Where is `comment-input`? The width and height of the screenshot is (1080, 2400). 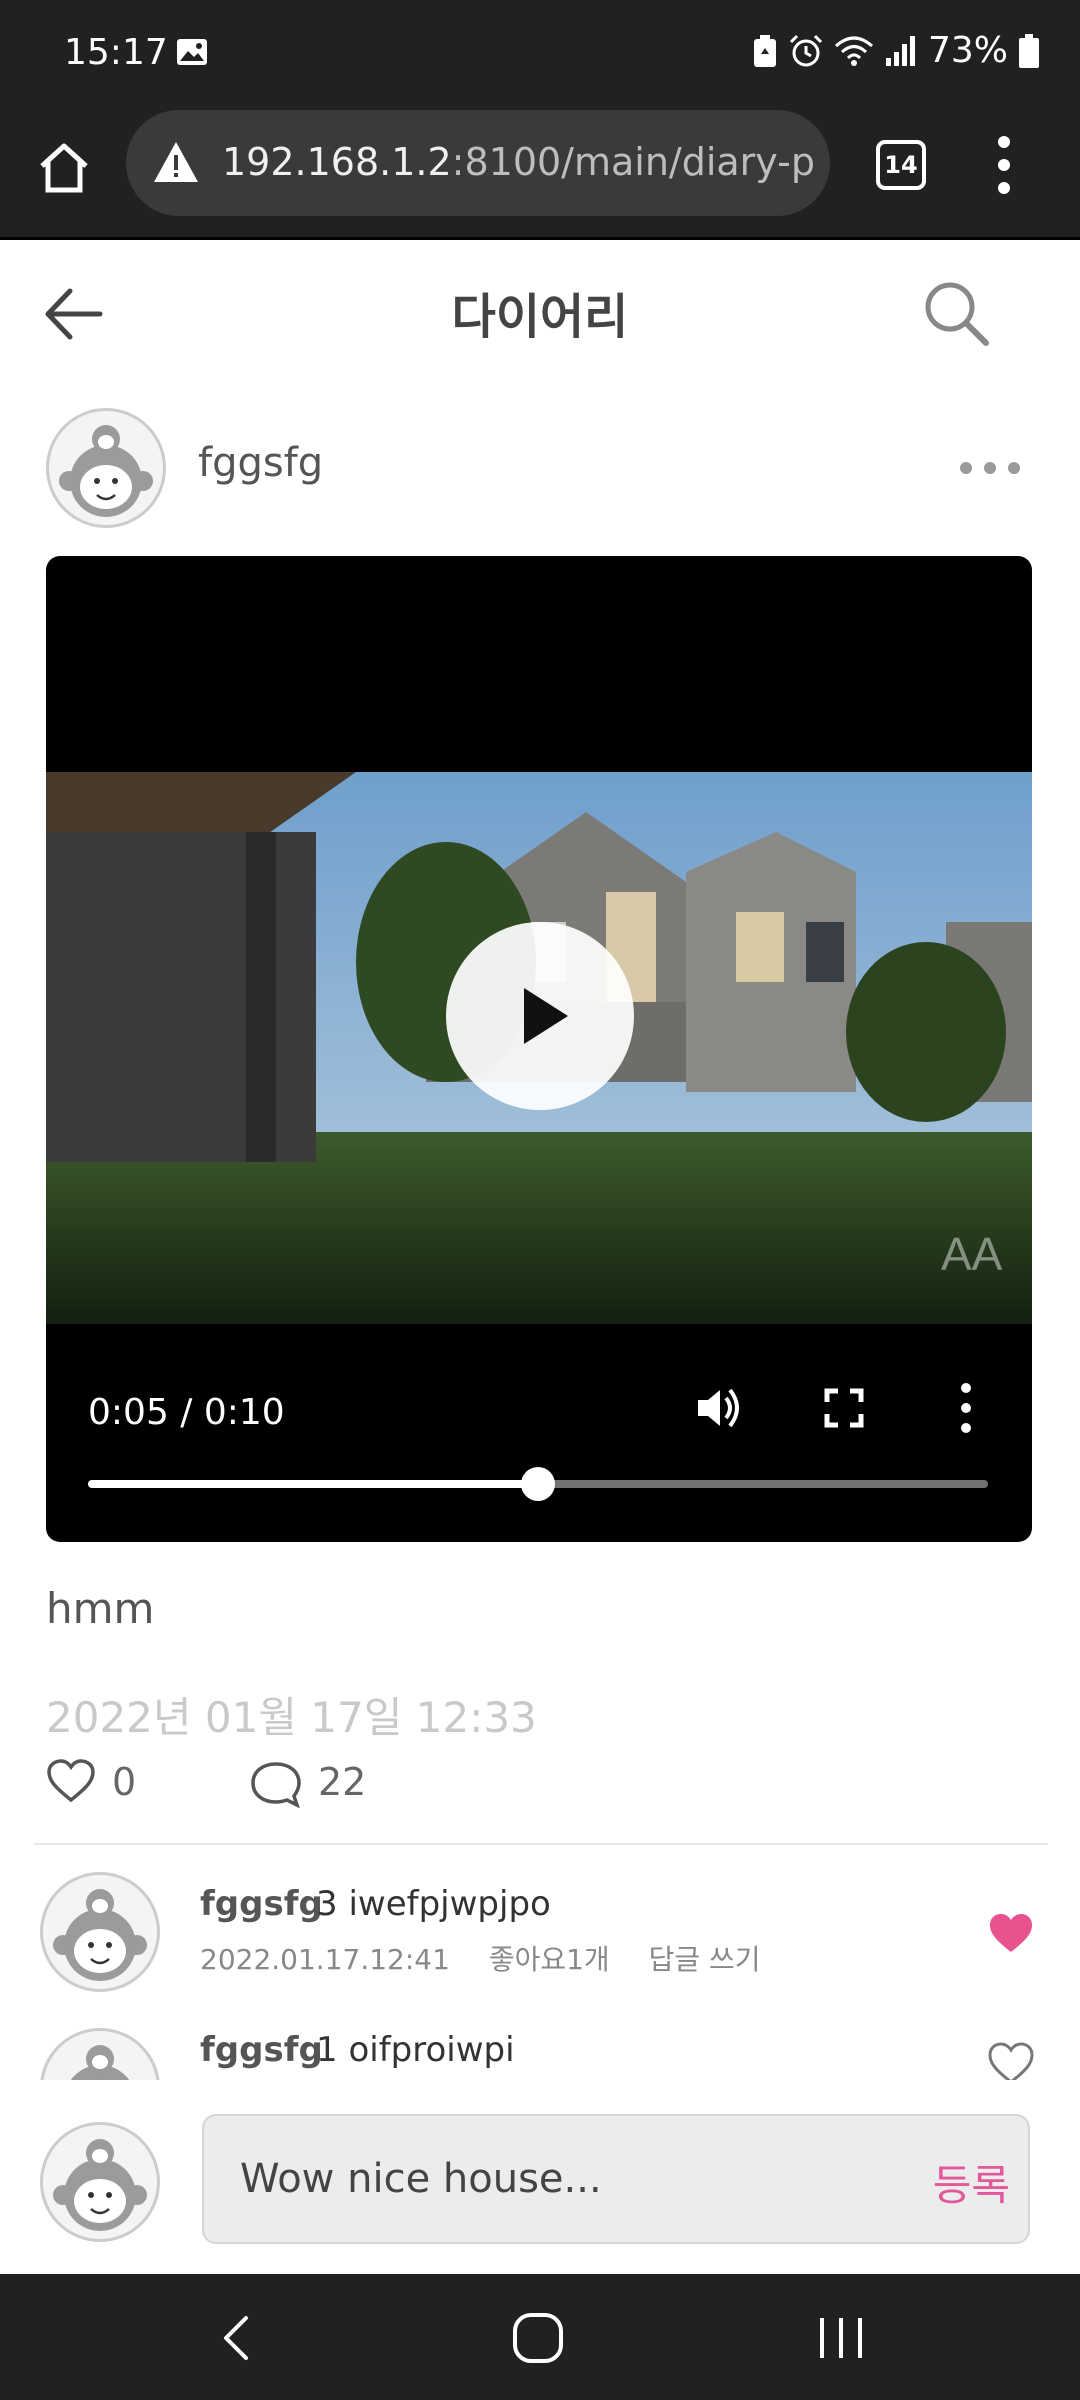
comment-input is located at coordinates (560, 2179).